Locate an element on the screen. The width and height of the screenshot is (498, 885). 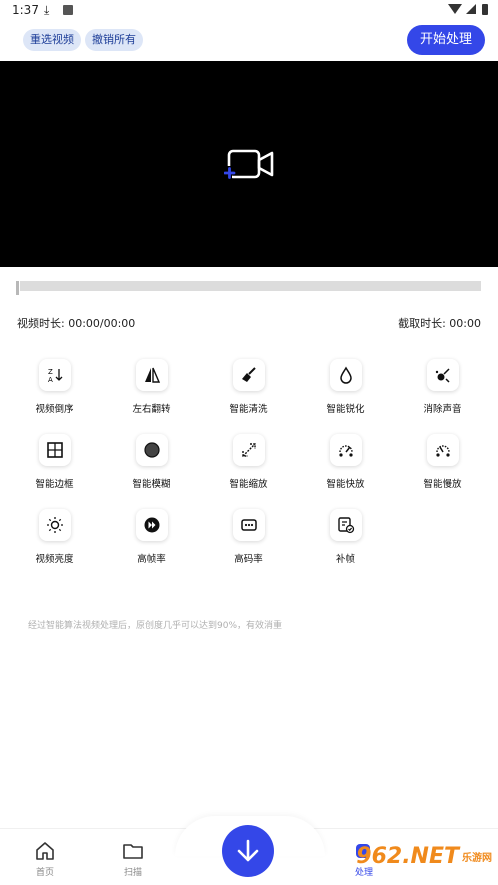
tool-mute: 消除声音 is located at coordinates (442, 387).